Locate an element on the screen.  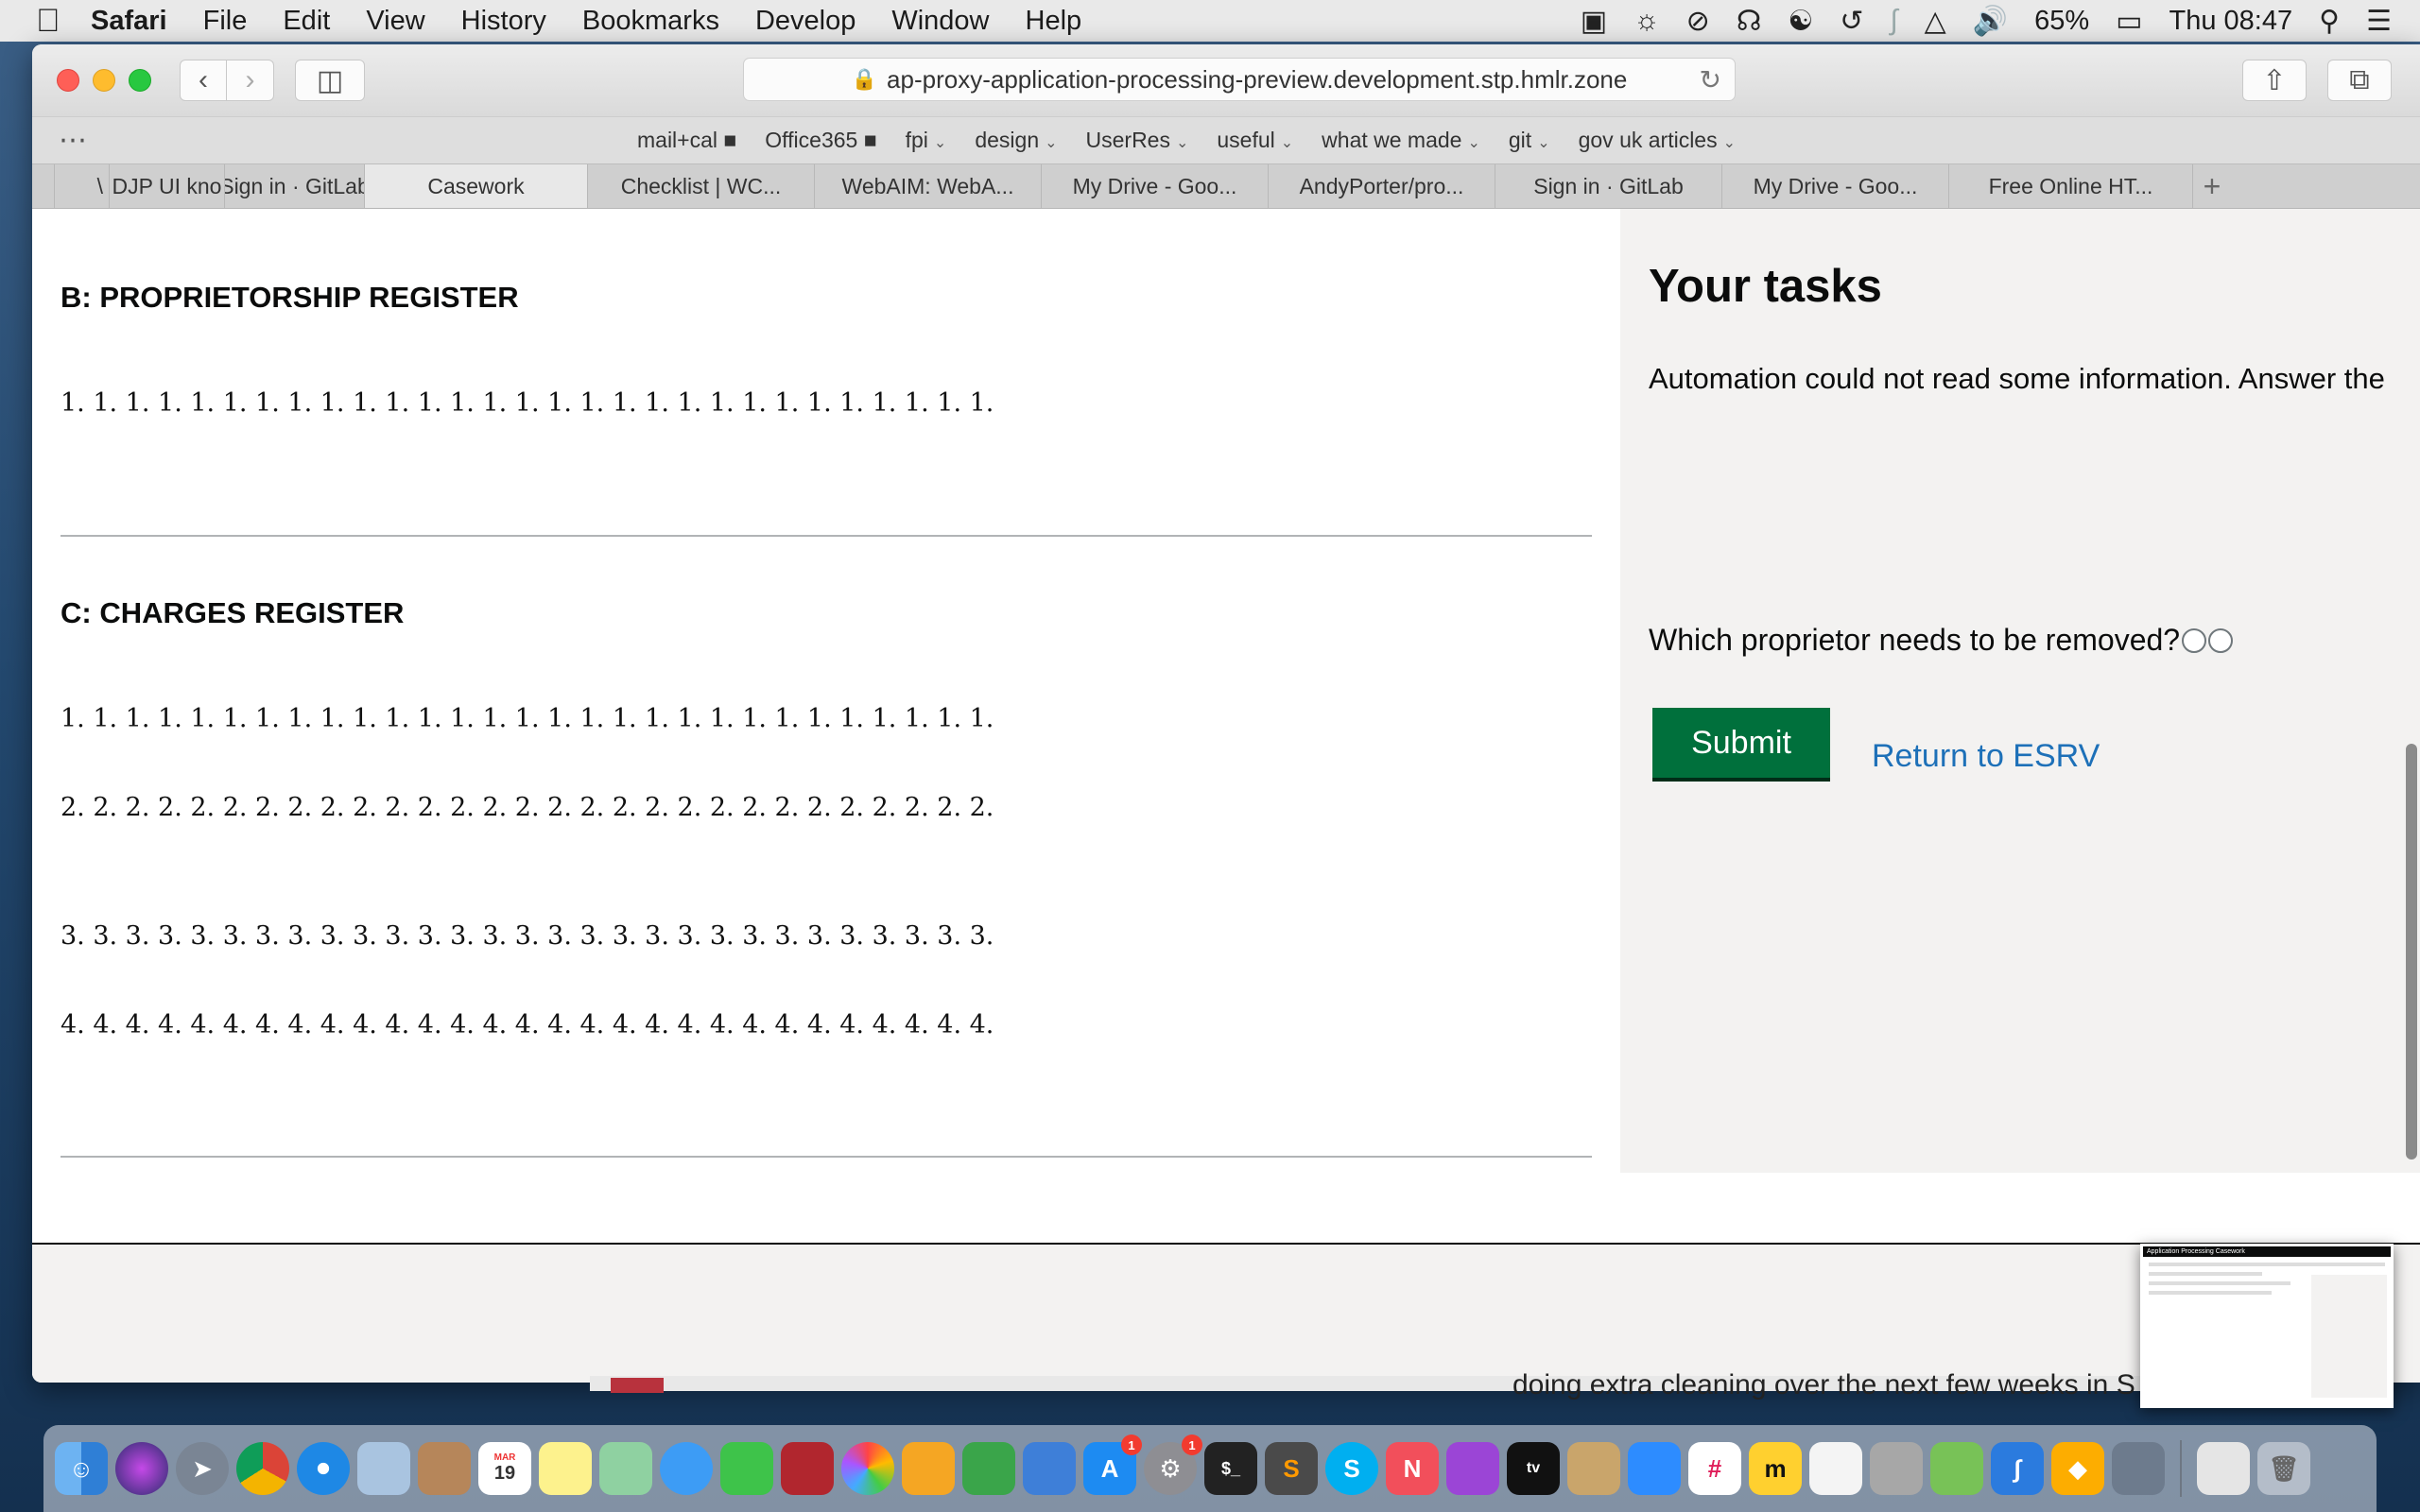
battery-percent: 65% is located at coordinates (2061, 21).